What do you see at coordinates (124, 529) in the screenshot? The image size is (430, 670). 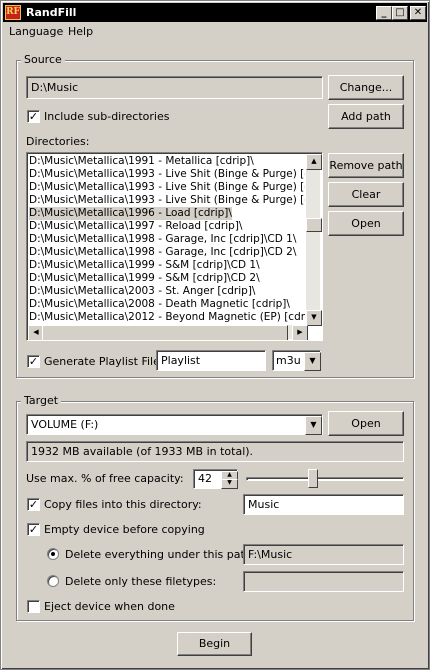 I see `empty-device-label: Empty device before copying` at bounding box center [124, 529].